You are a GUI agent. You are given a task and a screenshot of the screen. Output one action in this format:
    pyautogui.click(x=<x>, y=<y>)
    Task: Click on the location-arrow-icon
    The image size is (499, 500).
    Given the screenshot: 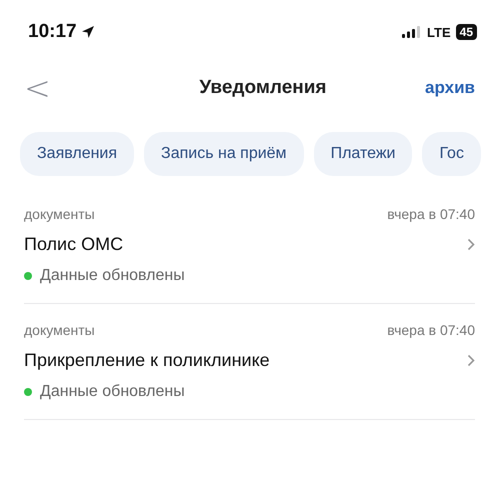 What is the action you would take?
    pyautogui.click(x=87, y=32)
    